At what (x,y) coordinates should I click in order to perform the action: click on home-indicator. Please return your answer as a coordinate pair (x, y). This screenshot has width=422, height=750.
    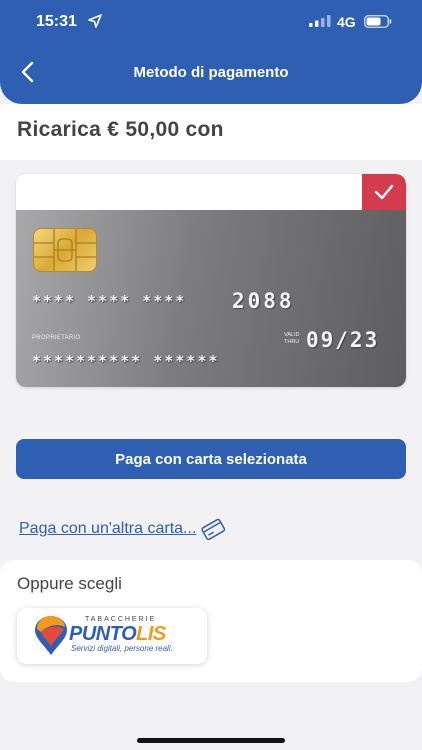
    Looking at the image, I should click on (211, 740).